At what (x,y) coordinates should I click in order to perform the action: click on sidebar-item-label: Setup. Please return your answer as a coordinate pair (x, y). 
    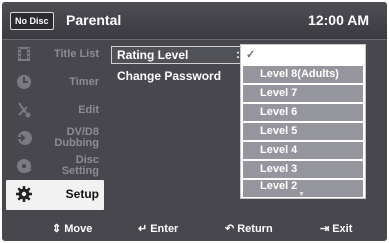
    Looking at the image, I should click on (82, 193).